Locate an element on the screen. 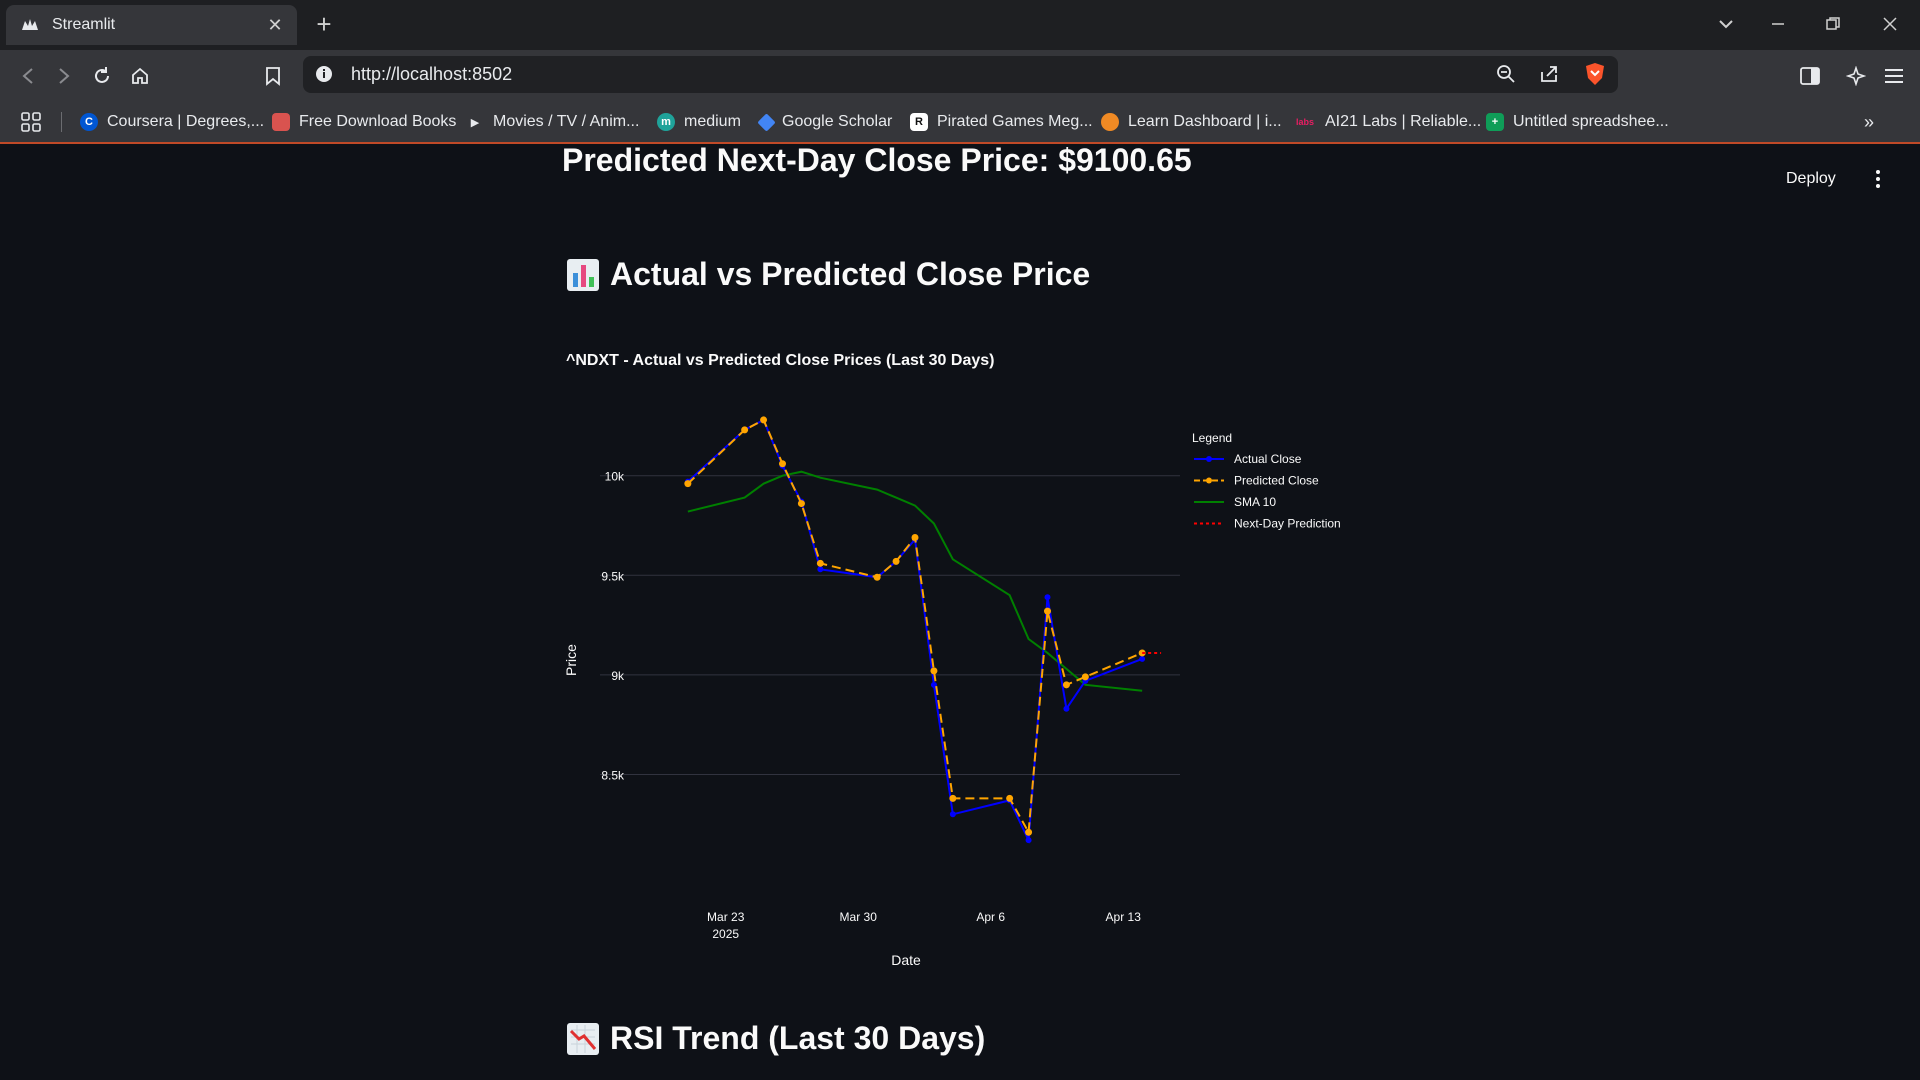 The image size is (1920, 1080). ai21-icon: labs is located at coordinates (1304, 122).